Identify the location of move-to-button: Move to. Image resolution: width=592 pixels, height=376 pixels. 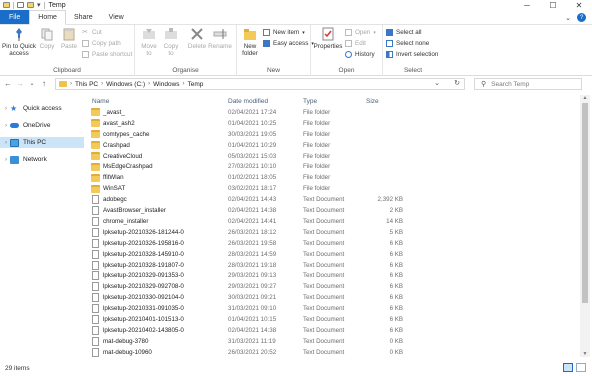
(149, 42).